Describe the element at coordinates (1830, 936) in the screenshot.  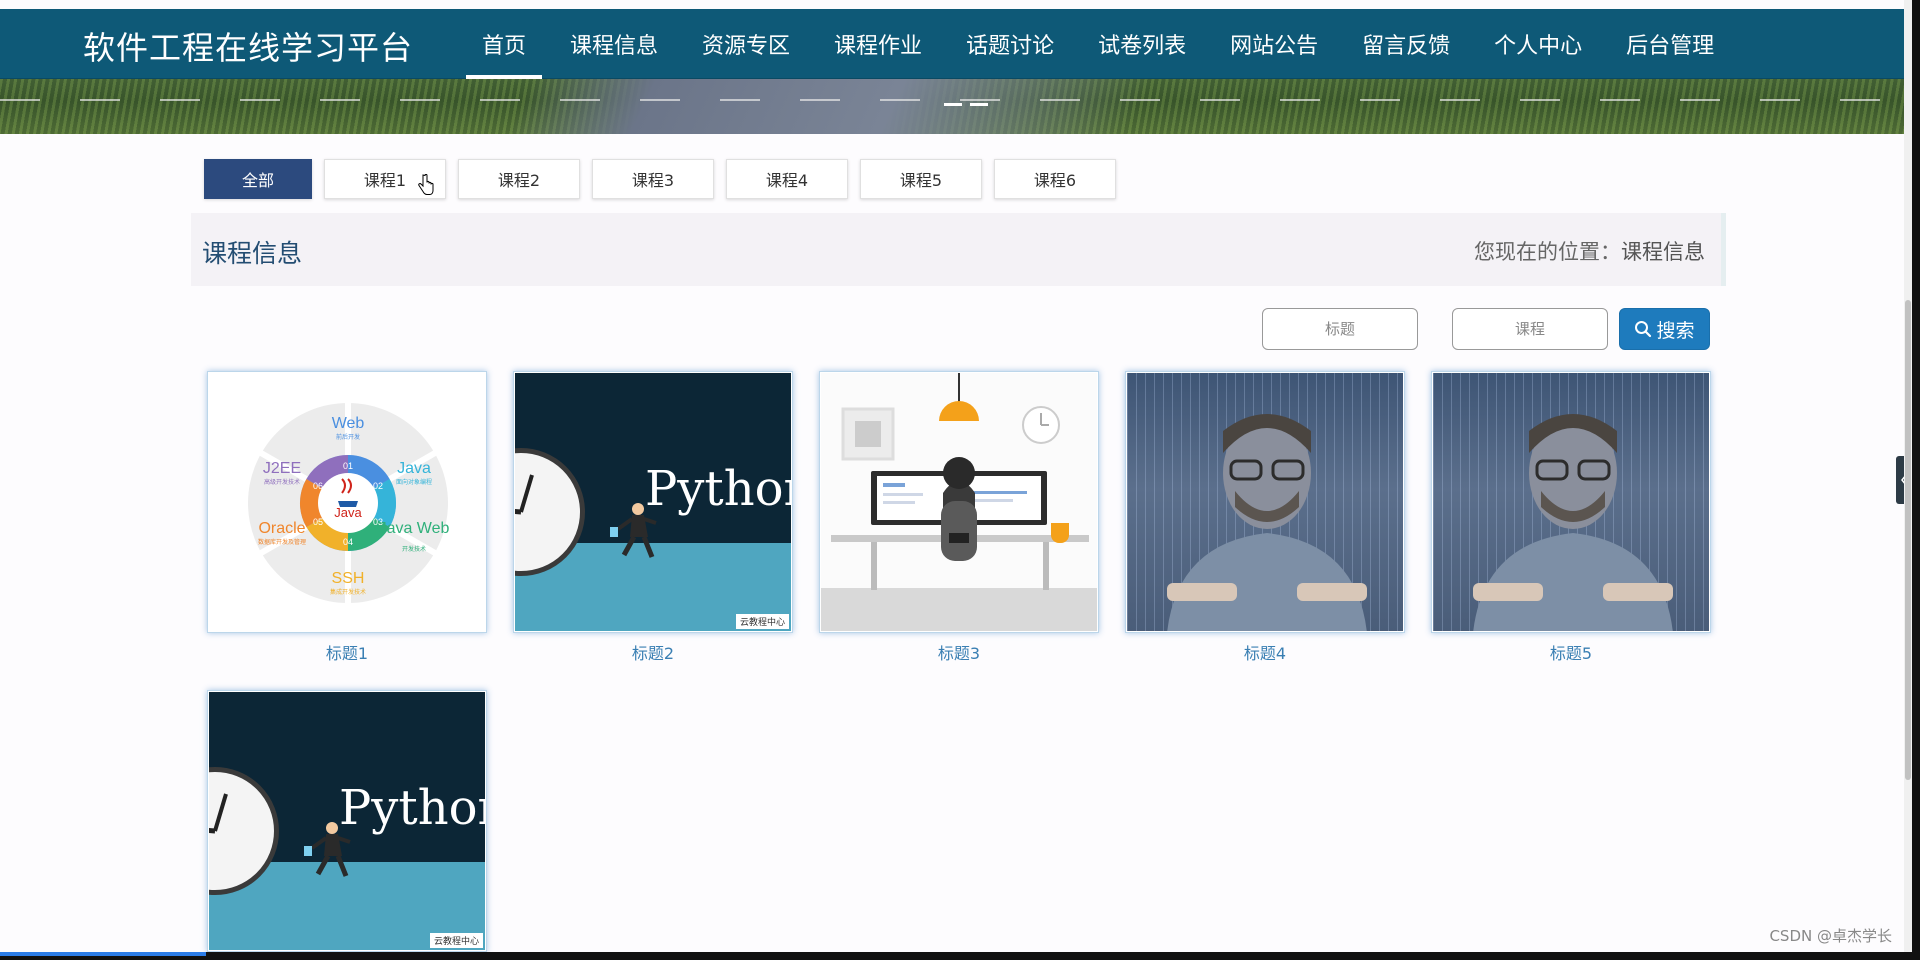
I see `csdn-watermark: CSDN @卓杰学长` at that location.